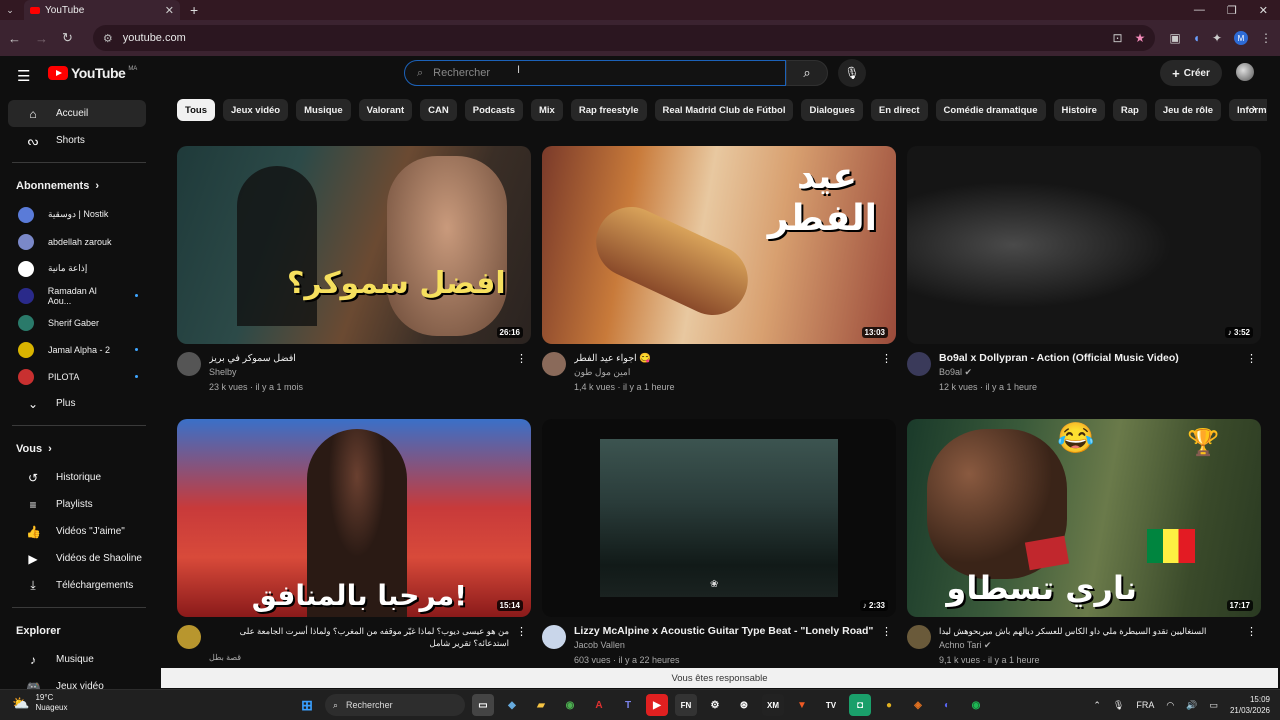 The height and width of the screenshot is (720, 1280). I want to click on copilot-icon: ◆, so click(512, 705).